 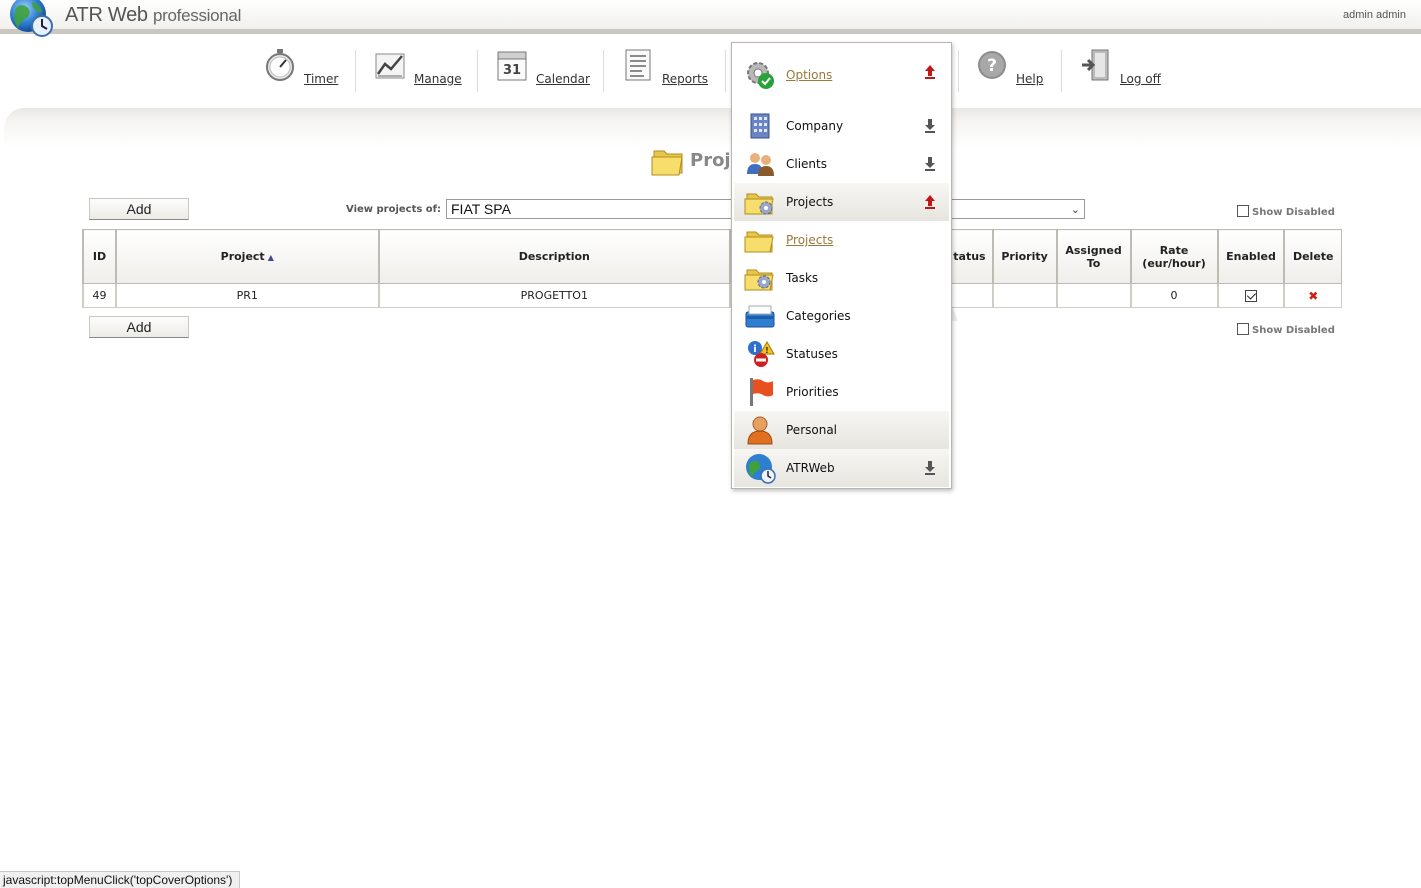 What do you see at coordinates (992, 65) in the screenshot?
I see `help-icon: ?` at bounding box center [992, 65].